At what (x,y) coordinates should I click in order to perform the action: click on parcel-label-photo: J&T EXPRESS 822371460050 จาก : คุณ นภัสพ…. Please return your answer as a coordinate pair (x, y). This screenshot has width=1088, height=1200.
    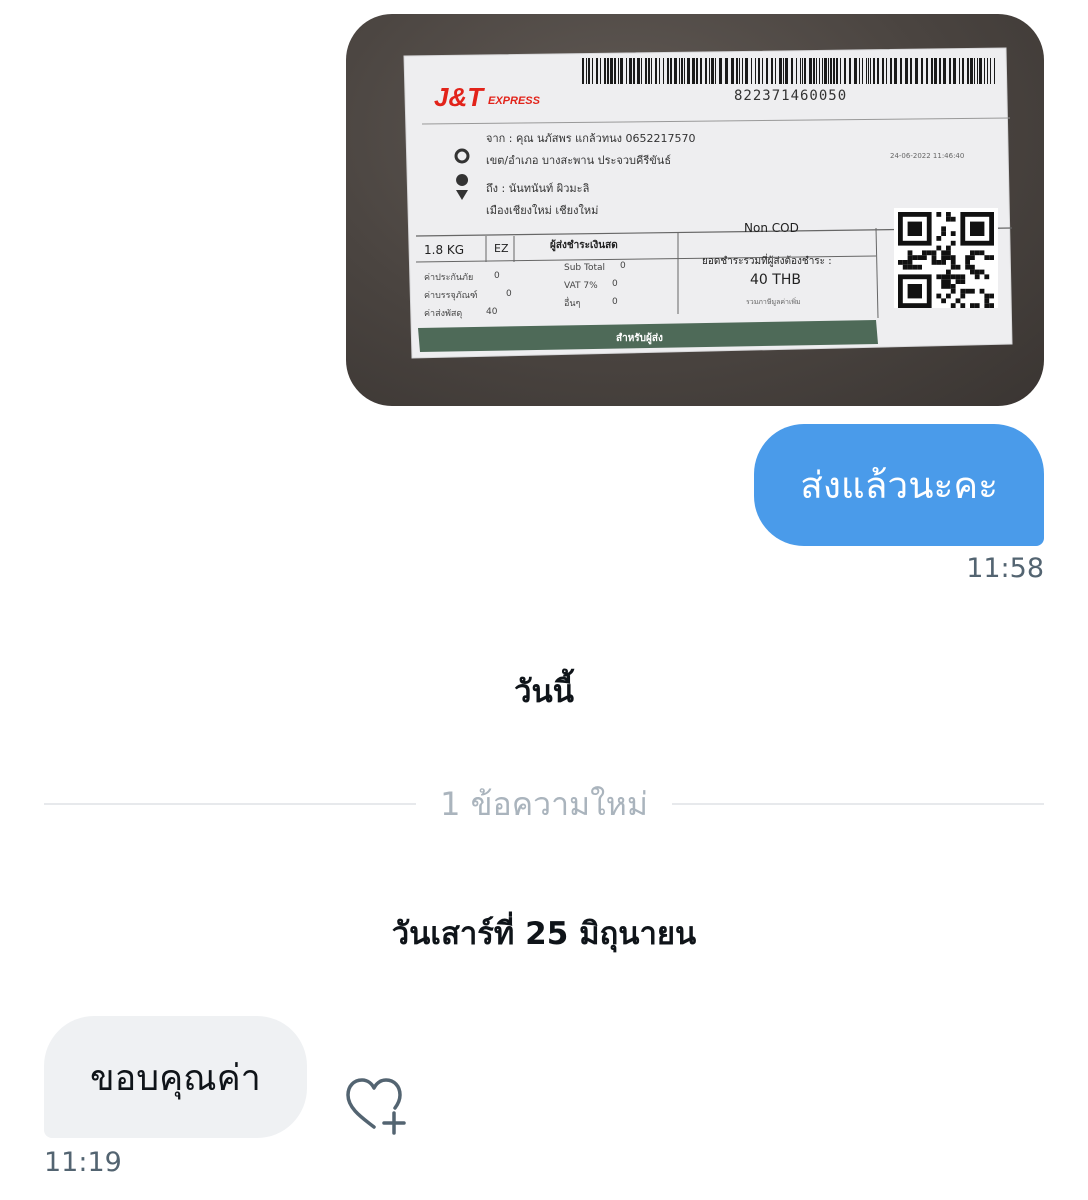
    Looking at the image, I should click on (708, 203).